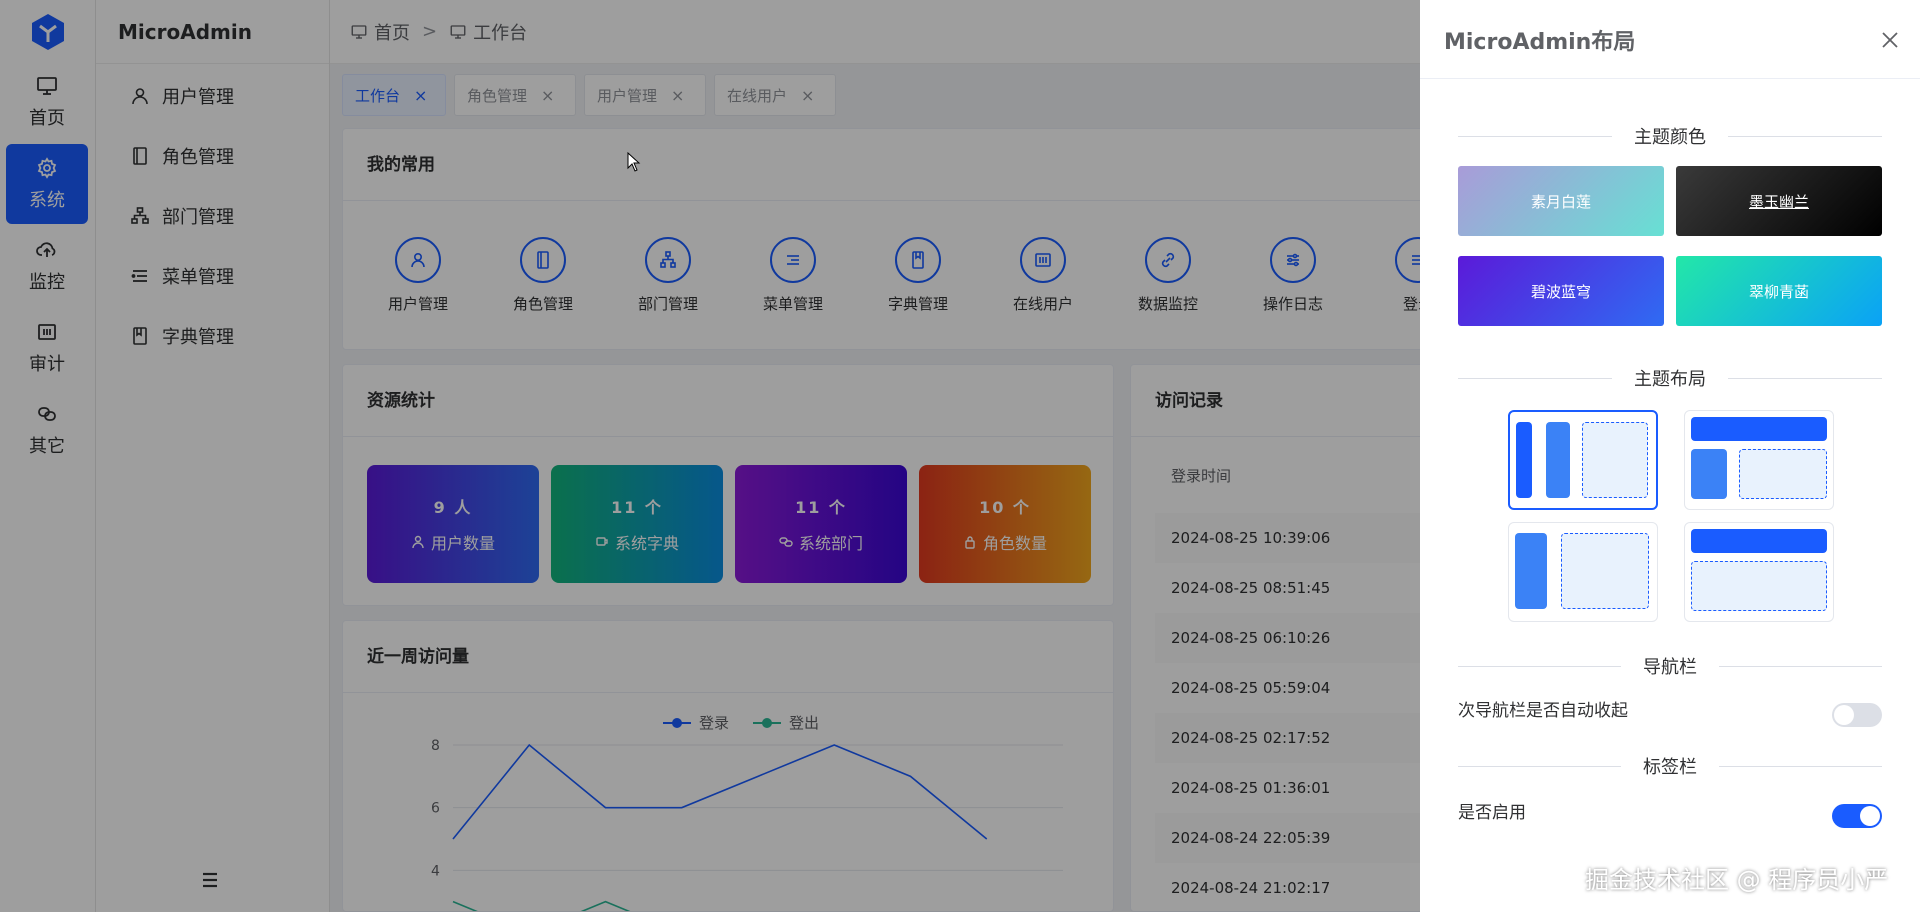  What do you see at coordinates (1558, 460) in the screenshot?
I see `layout-preview-submenu` at bounding box center [1558, 460].